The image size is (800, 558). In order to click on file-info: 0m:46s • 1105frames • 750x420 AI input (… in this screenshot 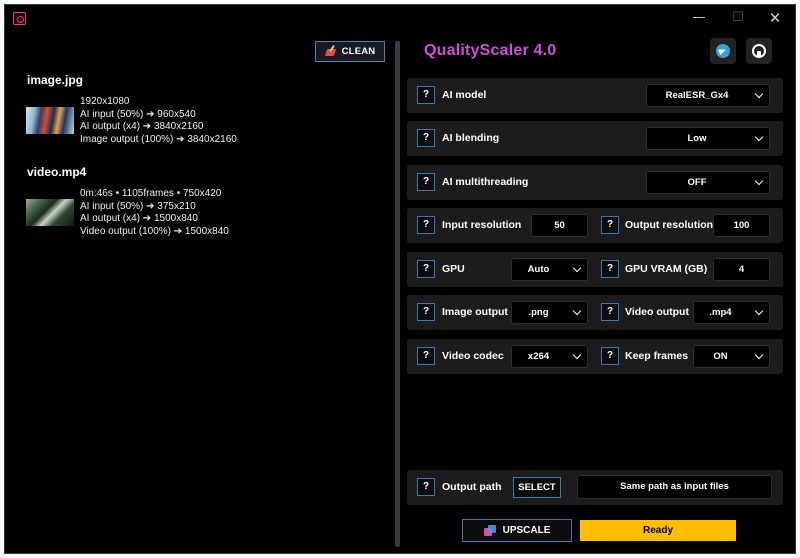, I will do `click(154, 213)`.